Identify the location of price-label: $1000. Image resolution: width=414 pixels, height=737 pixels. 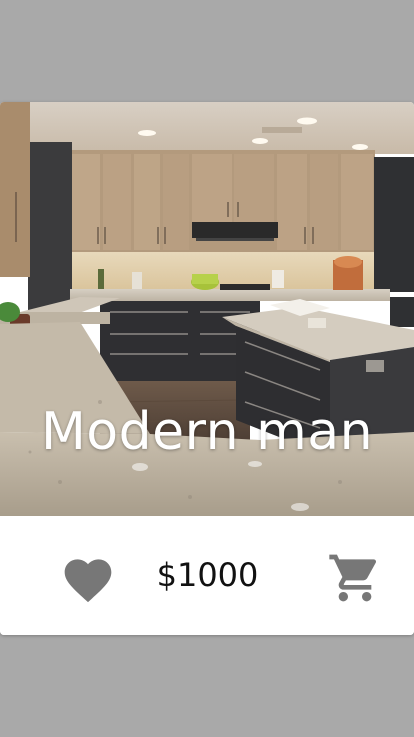
(207, 575).